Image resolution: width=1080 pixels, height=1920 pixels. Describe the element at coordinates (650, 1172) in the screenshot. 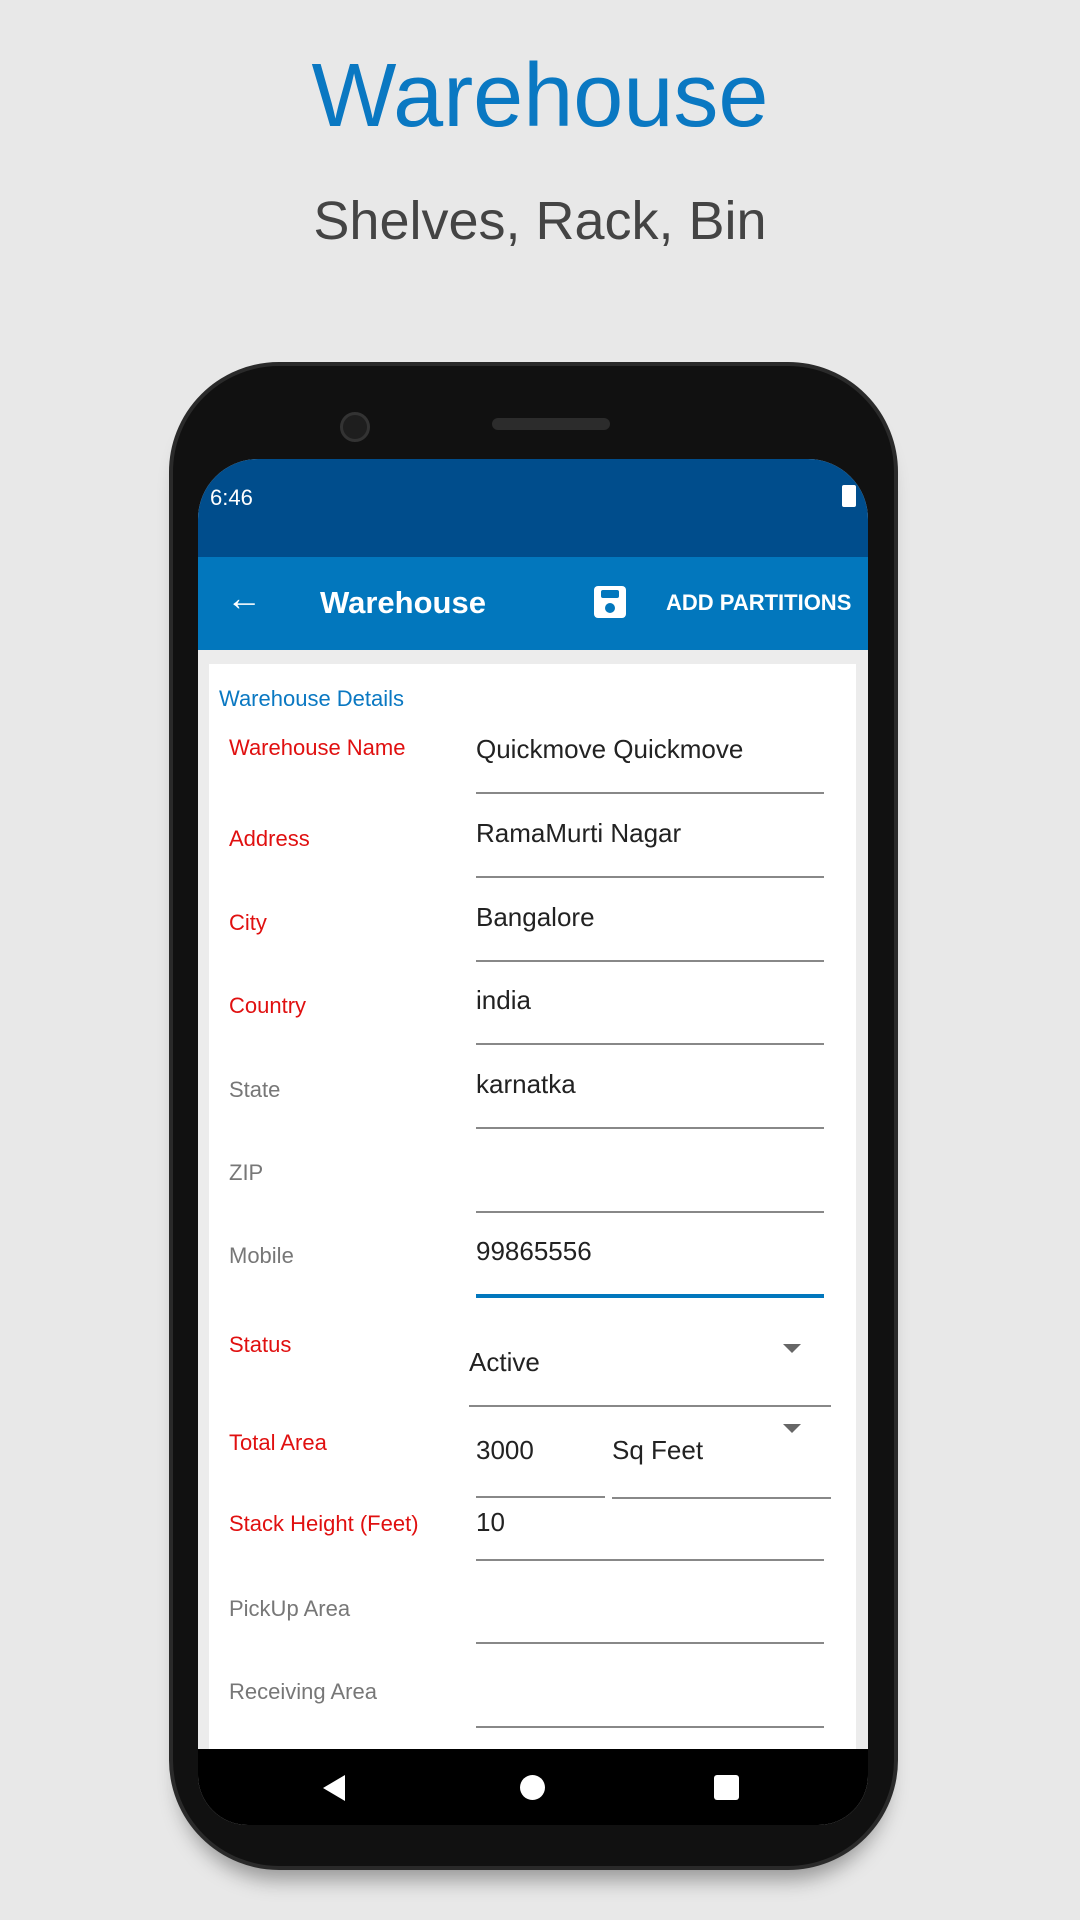

I see `zip-input` at that location.